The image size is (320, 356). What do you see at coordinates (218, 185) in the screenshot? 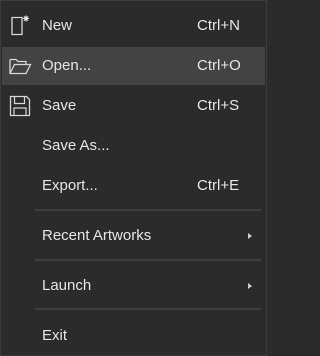
I see `menu-item-export-shortcut: Ctrl+E` at bounding box center [218, 185].